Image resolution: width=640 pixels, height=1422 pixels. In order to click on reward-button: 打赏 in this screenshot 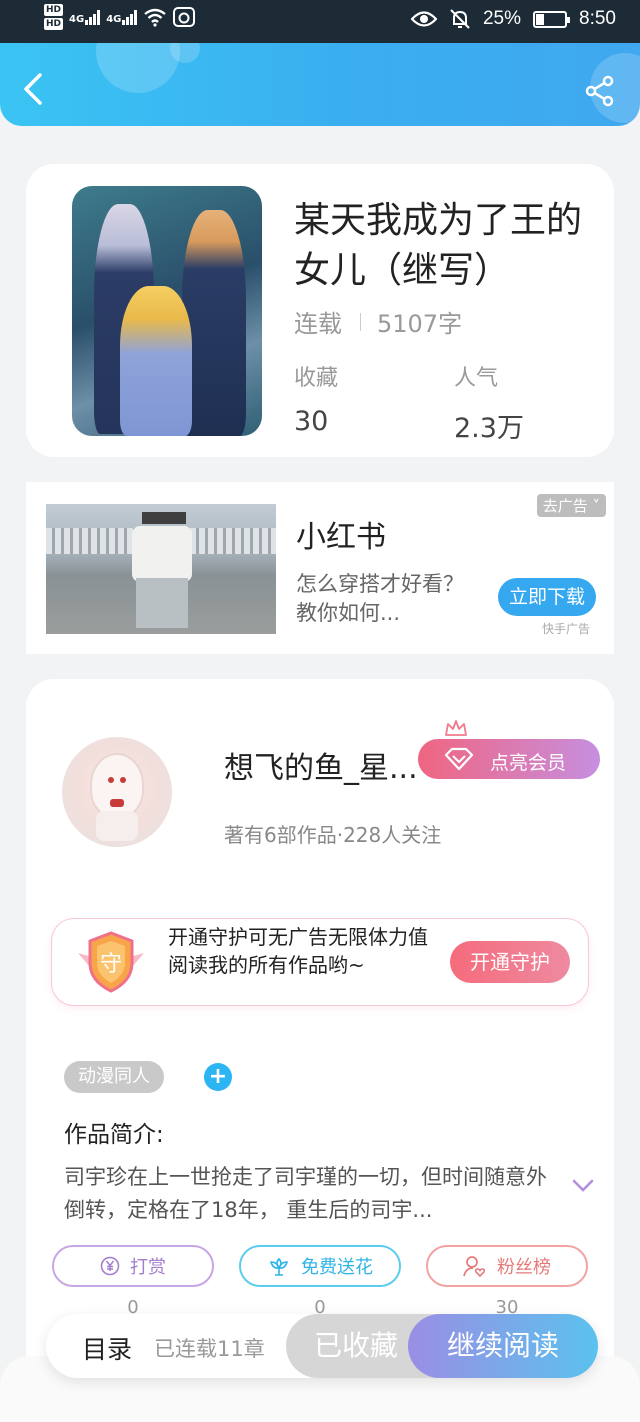, I will do `click(133, 1266)`.